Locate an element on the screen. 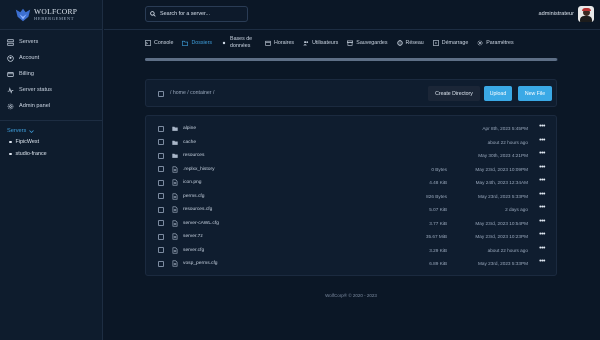 This screenshot has width=600, height=340. user-icon is located at coordinates (10, 58).